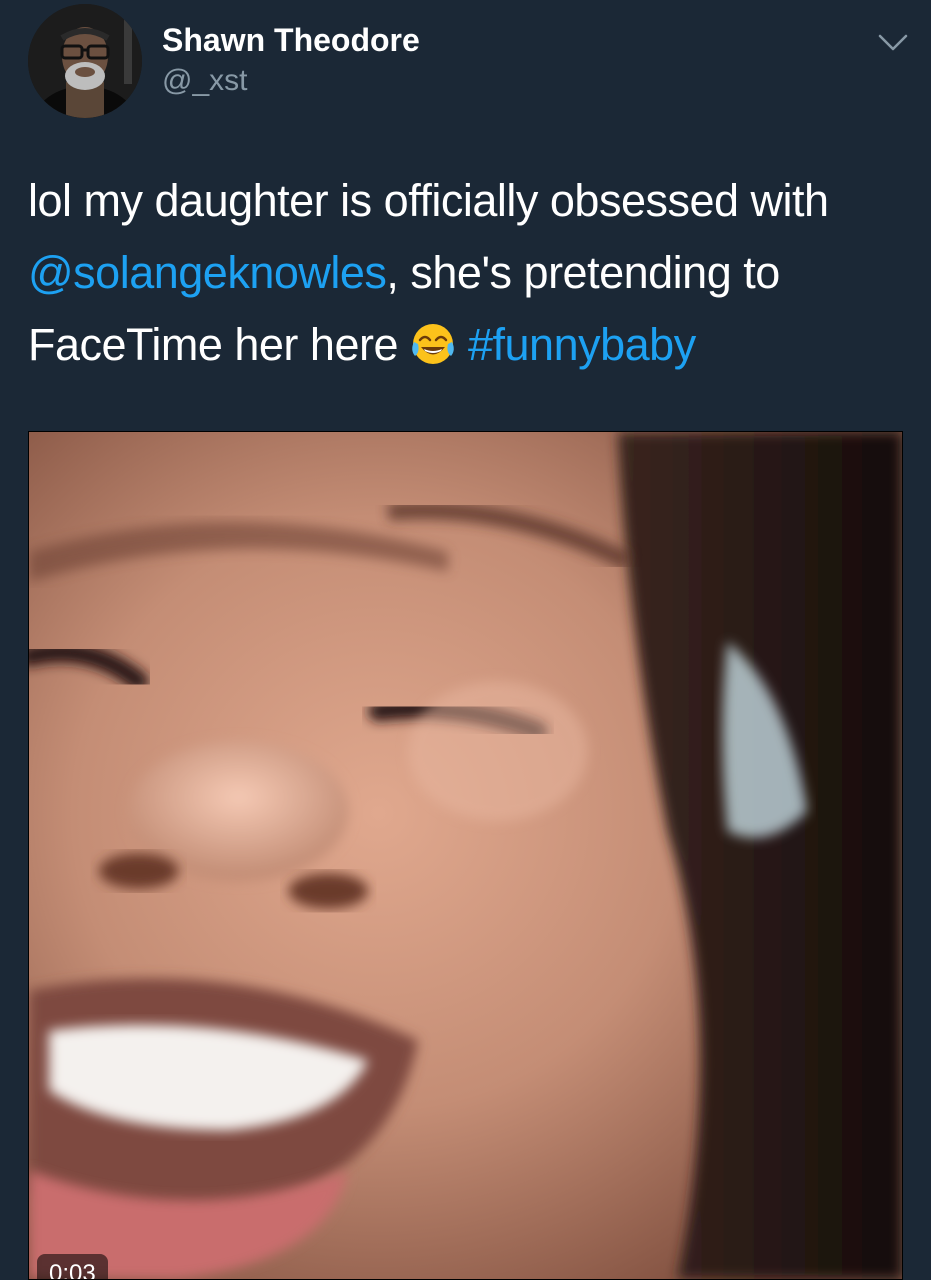  What do you see at coordinates (893, 42) in the screenshot?
I see `chevron-down-icon` at bounding box center [893, 42].